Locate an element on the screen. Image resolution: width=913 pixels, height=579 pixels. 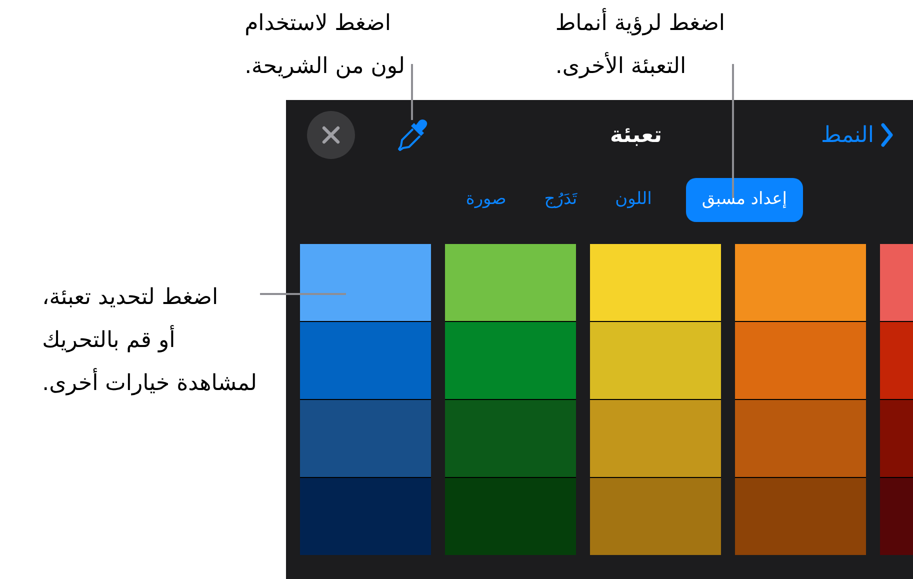
eyedropper-icon is located at coordinates (413, 135).